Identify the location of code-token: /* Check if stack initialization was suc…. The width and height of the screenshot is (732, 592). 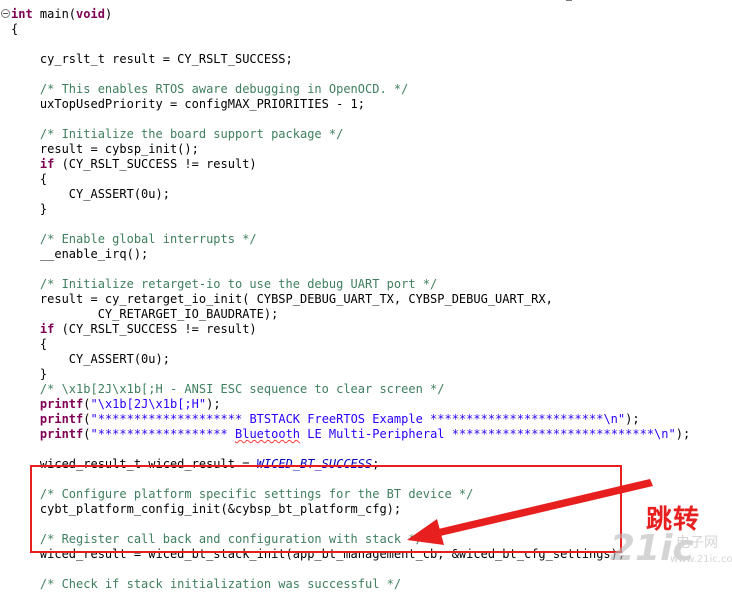
(206, 584).